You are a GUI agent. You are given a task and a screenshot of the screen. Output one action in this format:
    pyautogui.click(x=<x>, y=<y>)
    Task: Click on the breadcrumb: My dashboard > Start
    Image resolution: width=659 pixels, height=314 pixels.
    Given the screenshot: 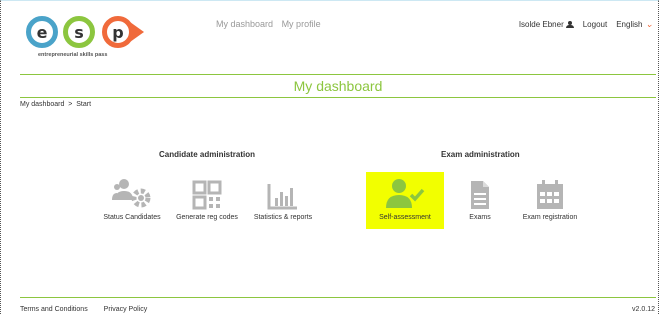 What is the action you would take?
    pyautogui.click(x=56, y=104)
    